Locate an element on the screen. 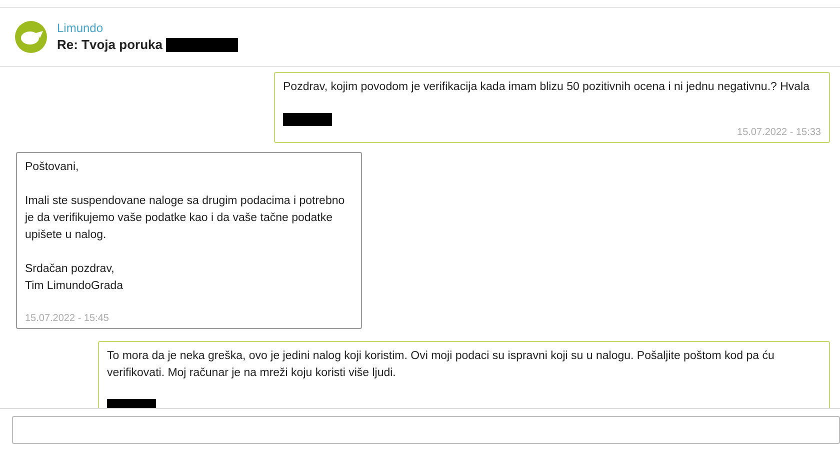 The width and height of the screenshot is (840, 450). sender-name: Limundo is located at coordinates (80, 28).